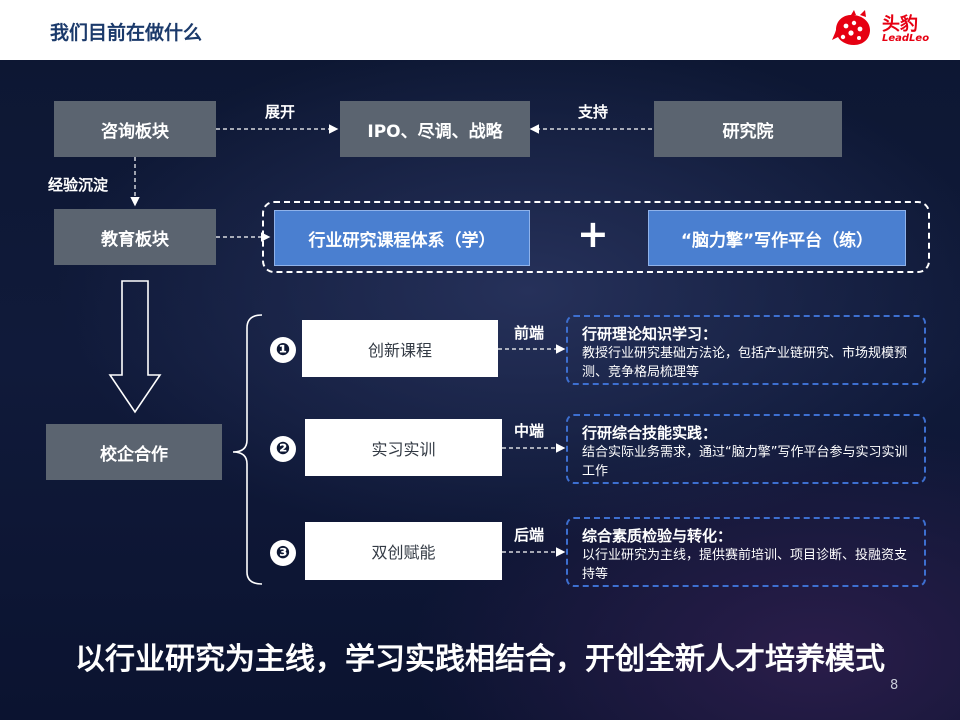  Describe the element at coordinates (480, 30) in the screenshot. I see `header: 我们目前在做什么 头豹 LeadLeo` at that location.